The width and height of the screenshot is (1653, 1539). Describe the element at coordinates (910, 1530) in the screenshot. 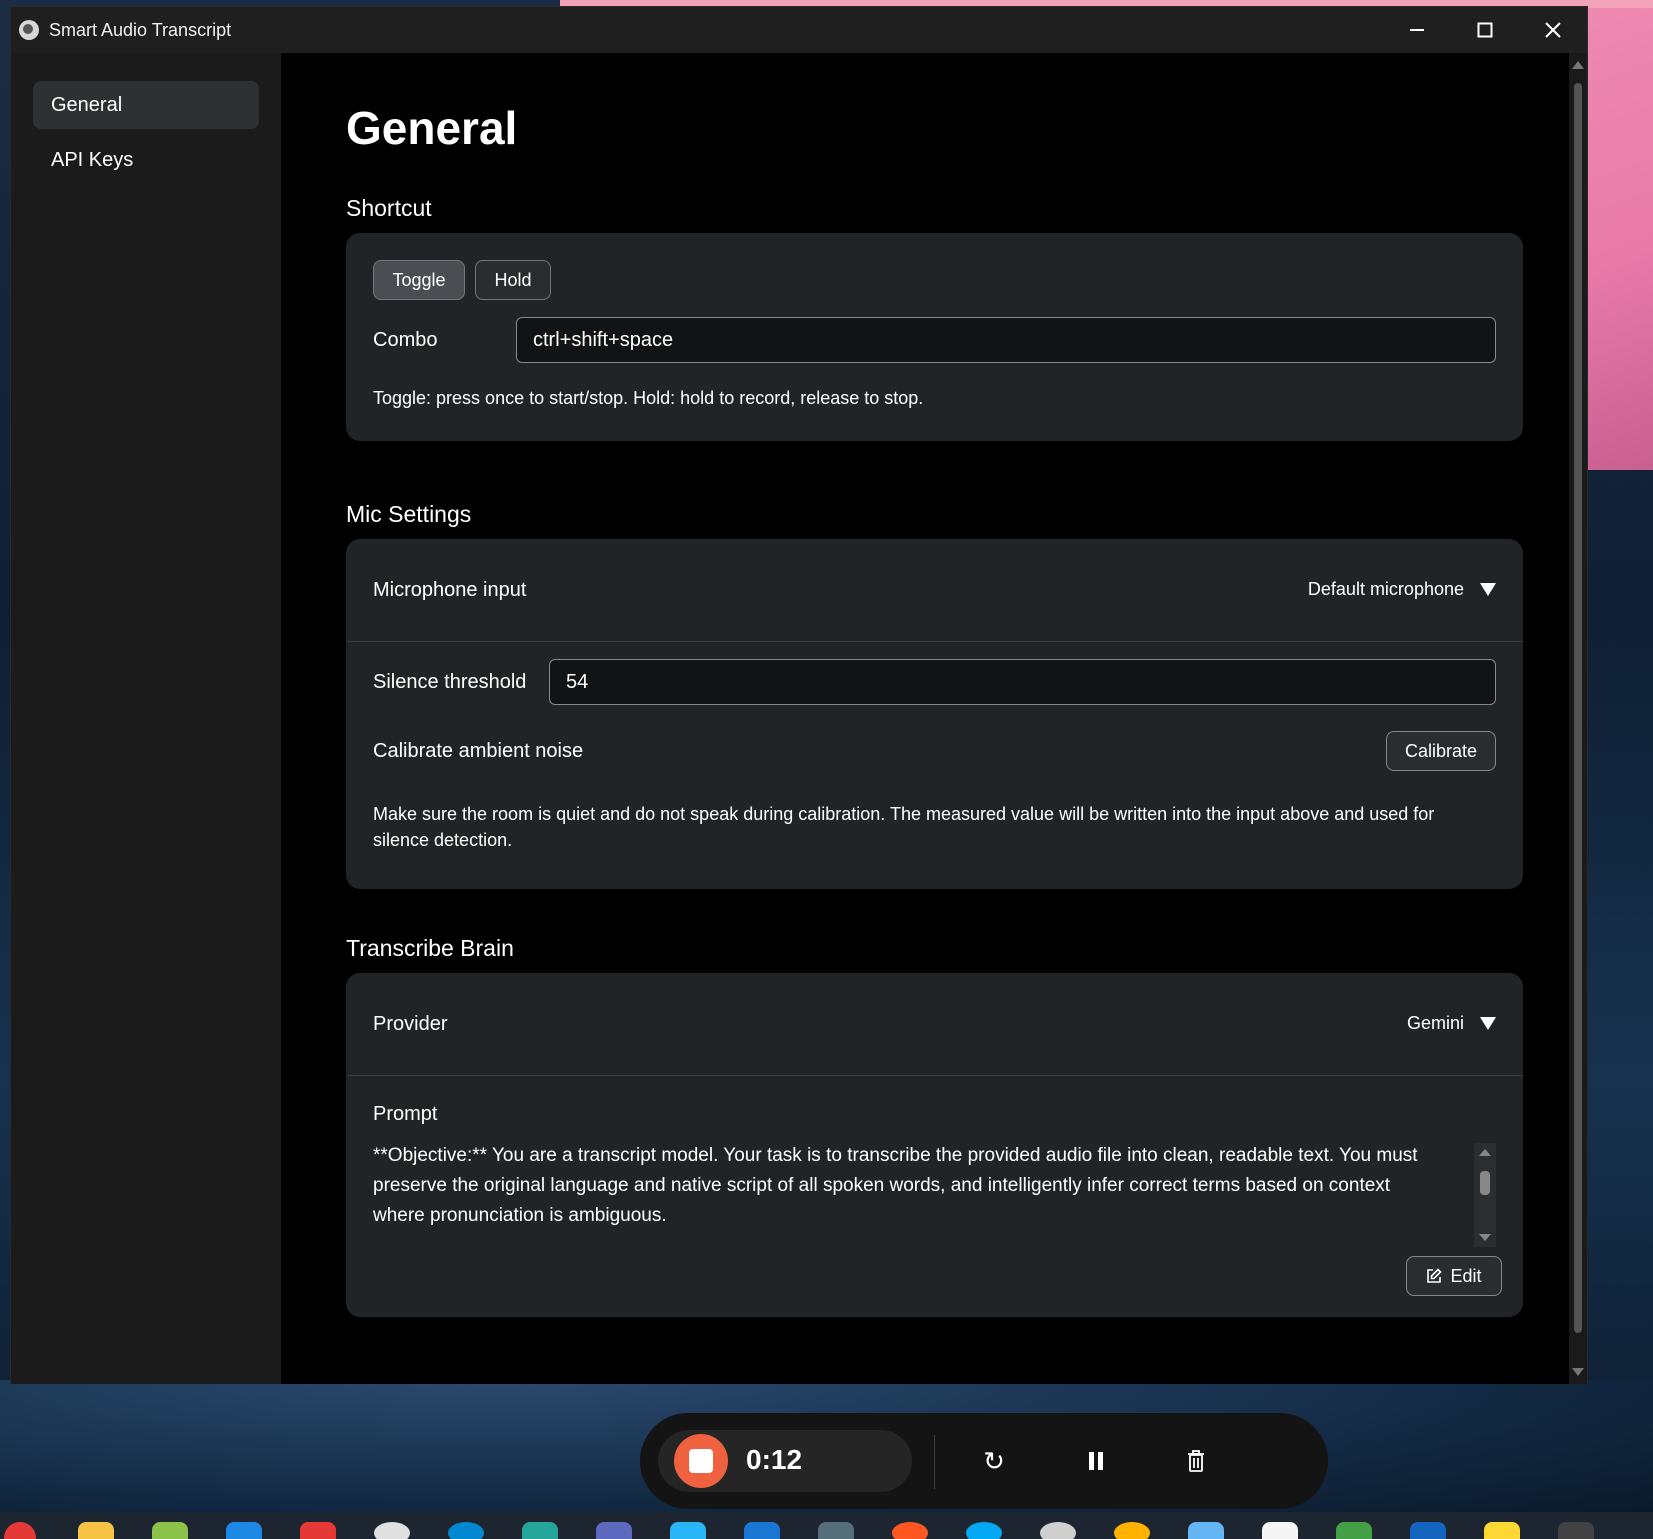

I see `git-icon` at that location.